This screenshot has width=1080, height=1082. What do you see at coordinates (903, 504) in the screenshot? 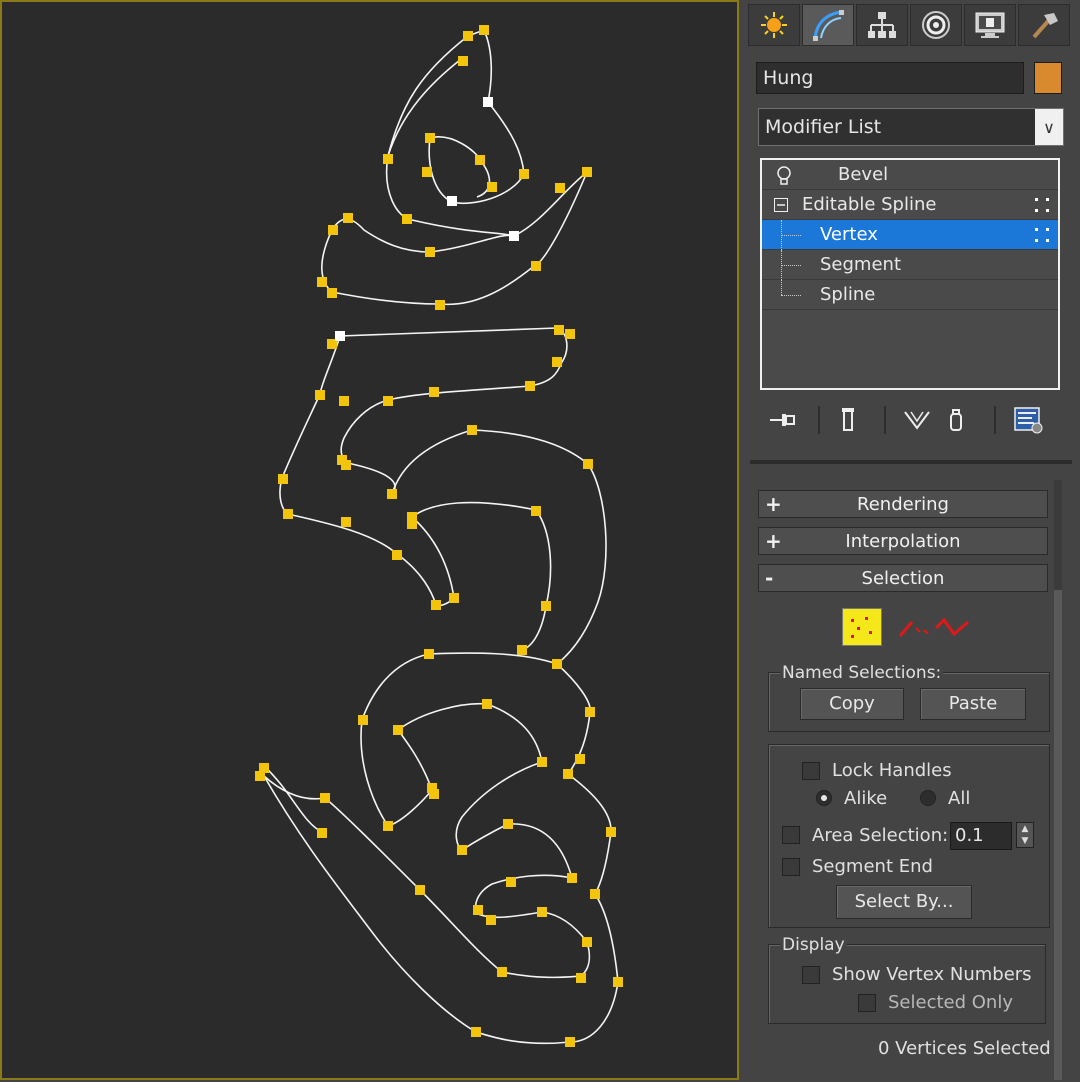
I see `rollout-rendering: + Rendering` at bounding box center [903, 504].